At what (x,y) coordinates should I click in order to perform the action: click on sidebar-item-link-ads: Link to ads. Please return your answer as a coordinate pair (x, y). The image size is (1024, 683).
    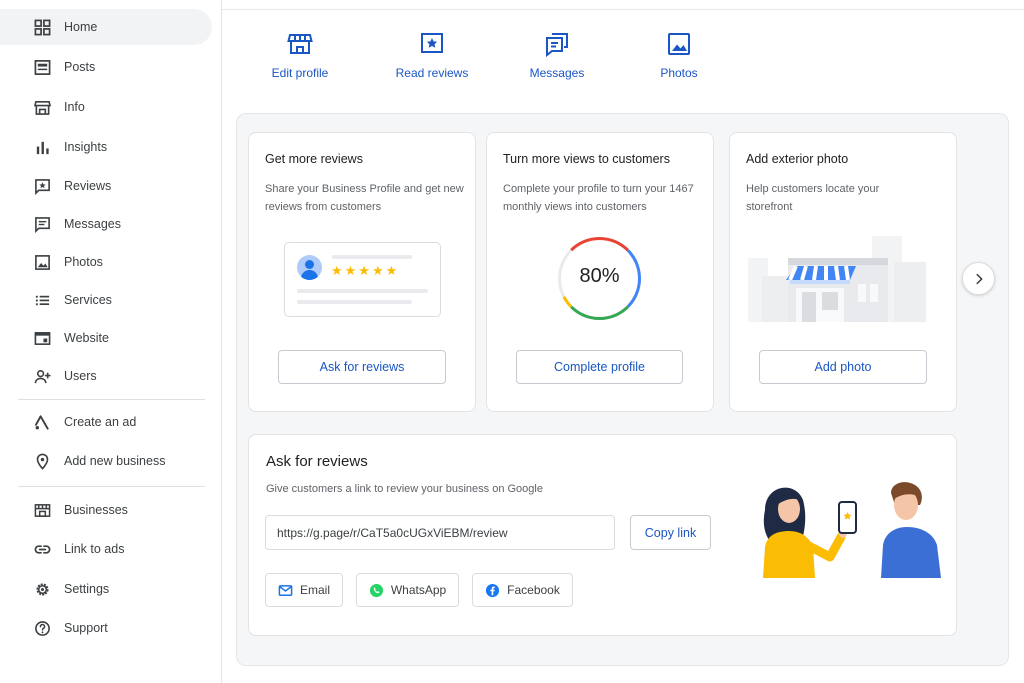
    Looking at the image, I should click on (106, 549).